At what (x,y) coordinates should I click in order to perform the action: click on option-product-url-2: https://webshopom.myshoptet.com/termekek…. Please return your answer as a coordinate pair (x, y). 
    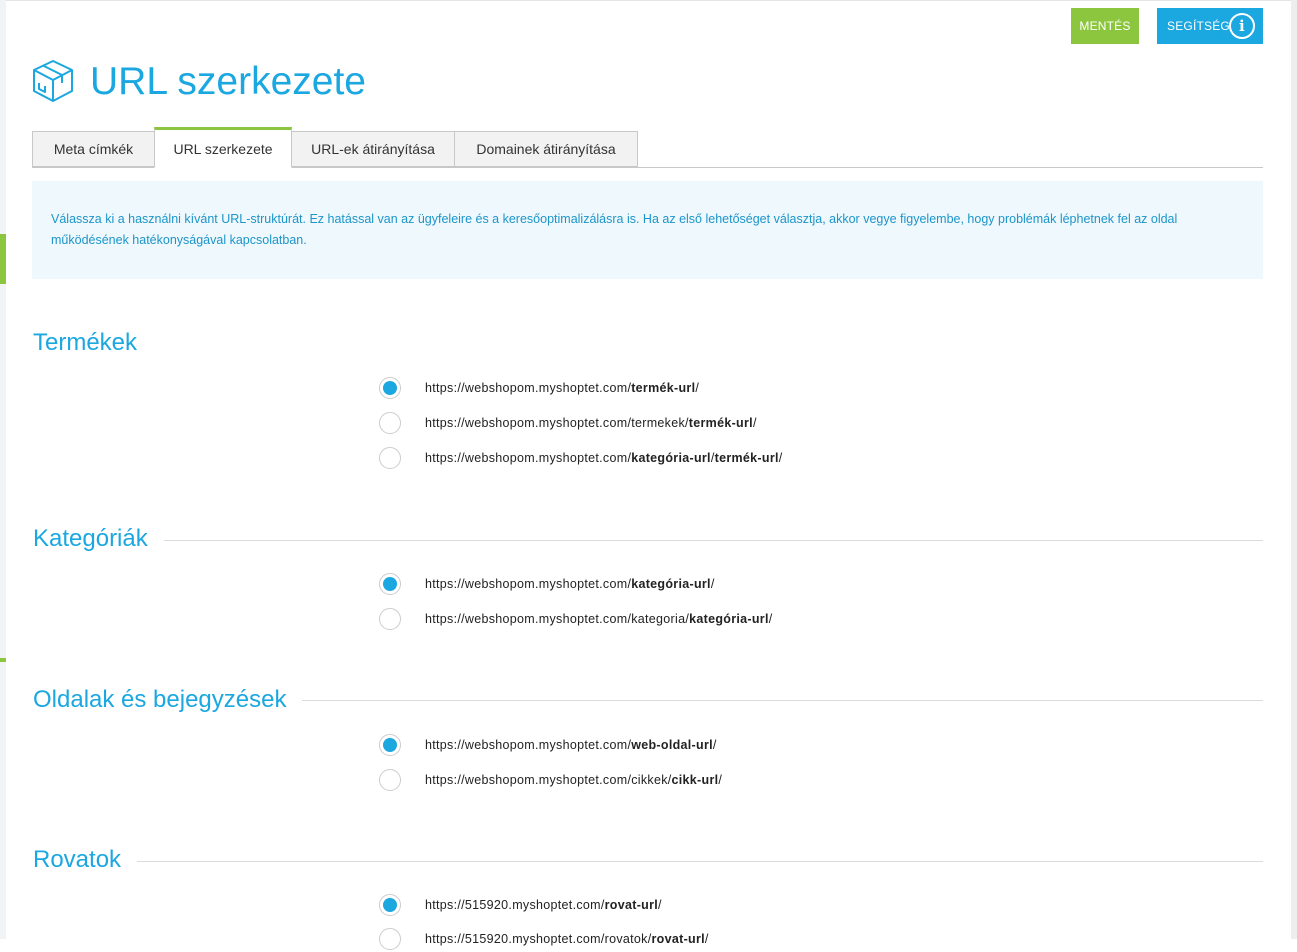
    Looking at the image, I should click on (568, 423).